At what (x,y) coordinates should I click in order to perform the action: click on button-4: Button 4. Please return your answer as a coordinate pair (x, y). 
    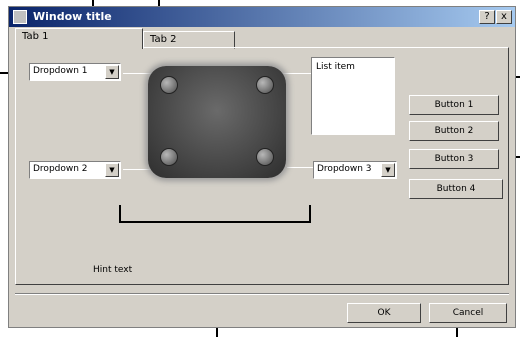
    Looking at the image, I should click on (456, 189).